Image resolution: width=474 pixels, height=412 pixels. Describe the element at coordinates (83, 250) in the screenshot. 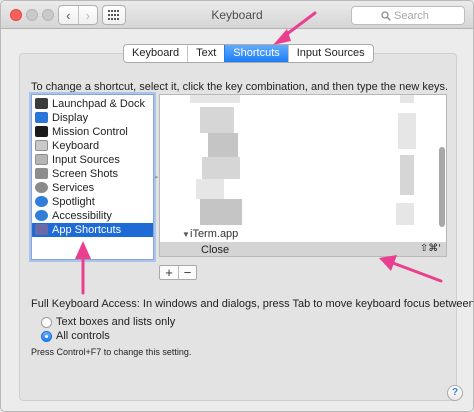

I see `arrowhead-icon` at that location.